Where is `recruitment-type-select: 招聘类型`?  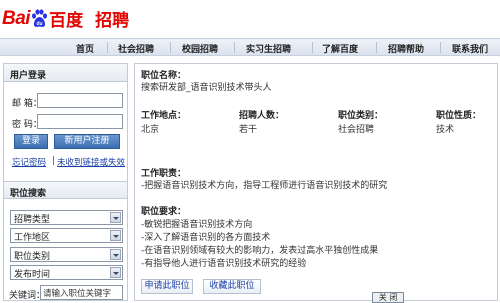 recruitment-type-select: 招聘类型 is located at coordinates (66, 217).